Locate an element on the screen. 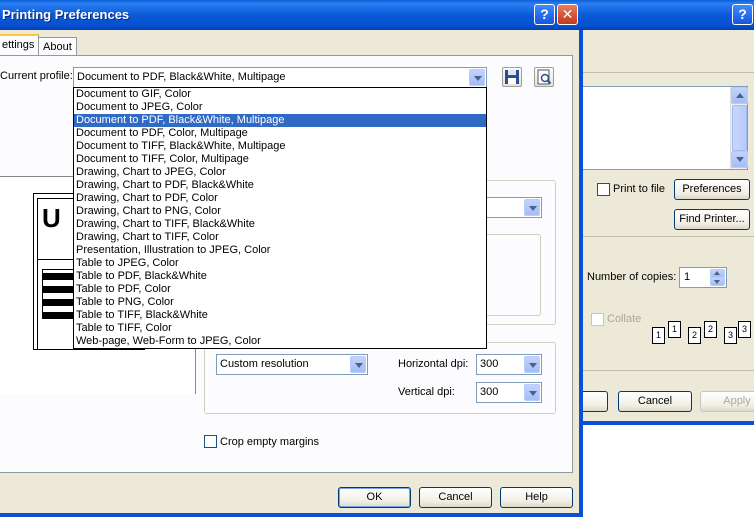  current-profile-label: Current profile: is located at coordinates (36, 76).